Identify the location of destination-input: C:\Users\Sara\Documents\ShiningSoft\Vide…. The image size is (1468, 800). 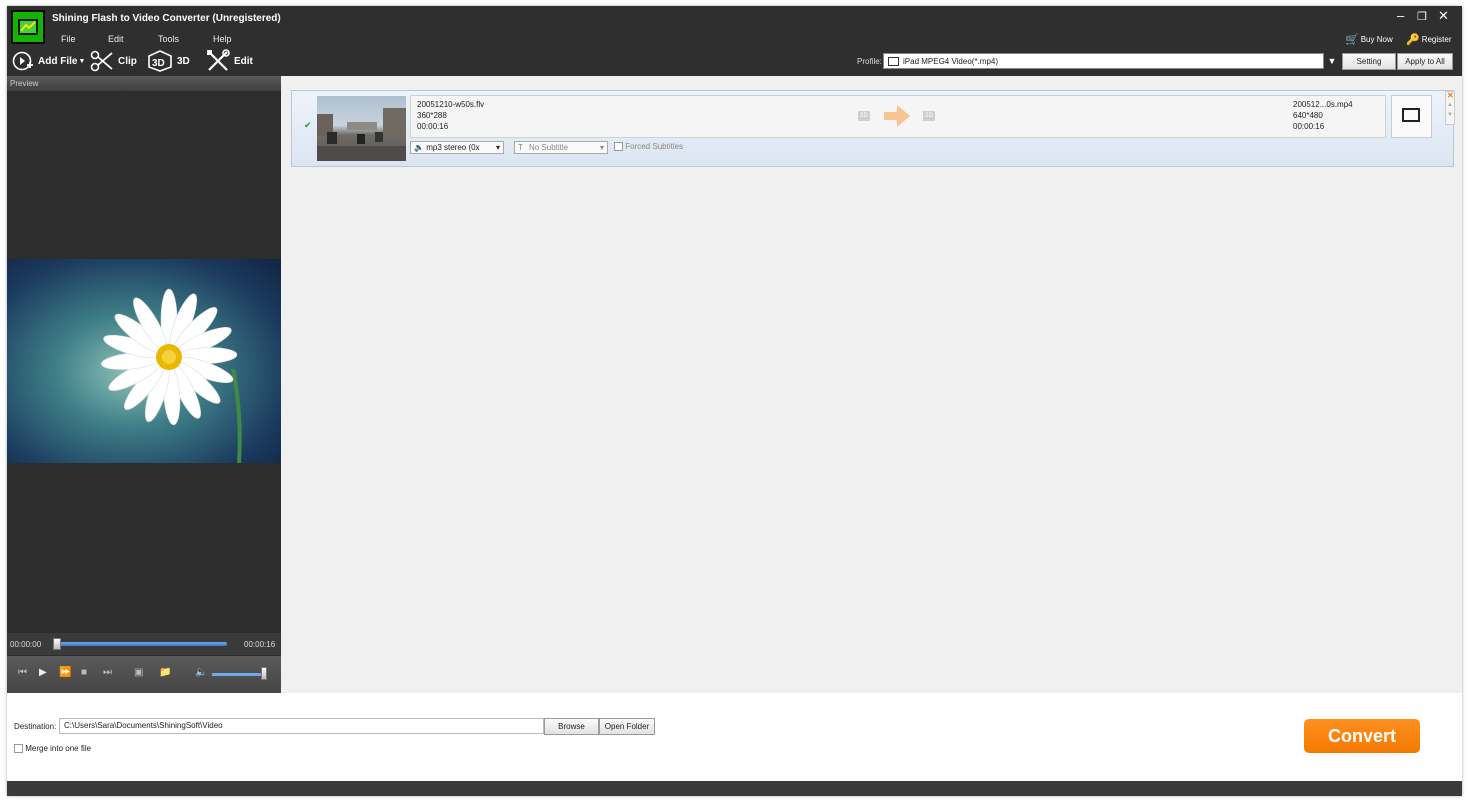
(301, 726).